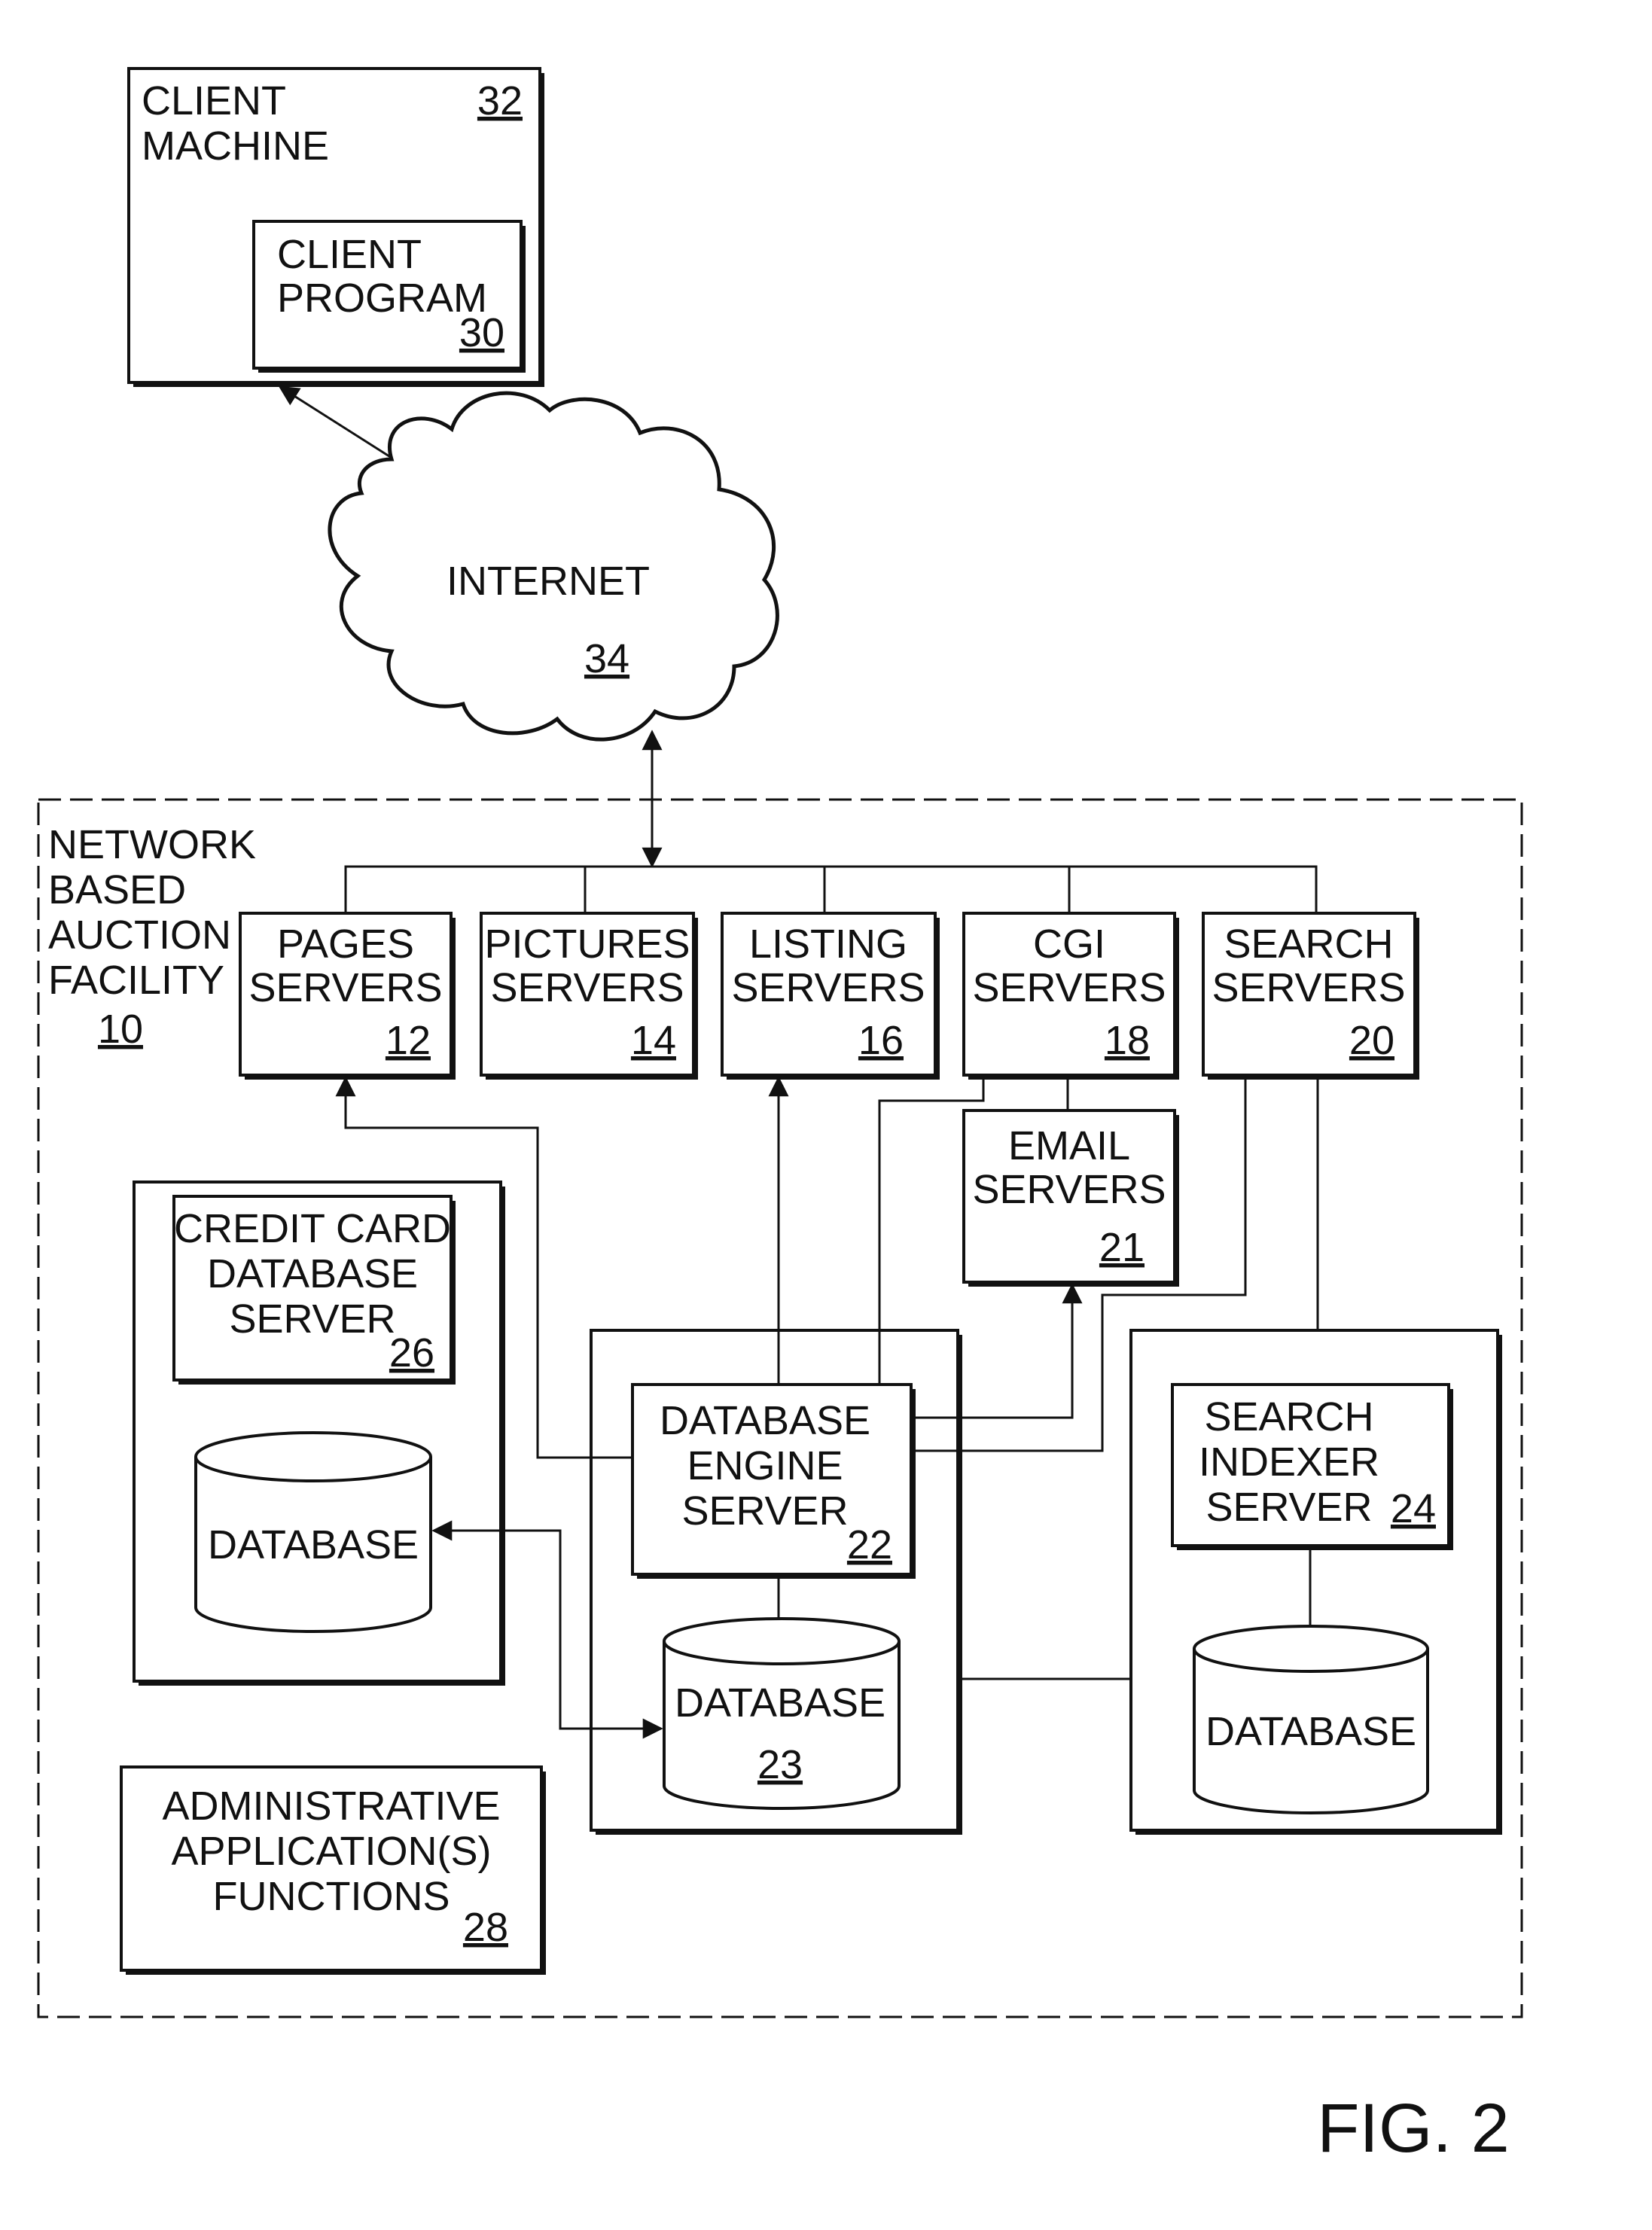  What do you see at coordinates (485, 1927) in the screenshot?
I see `admin-ref: 28` at bounding box center [485, 1927].